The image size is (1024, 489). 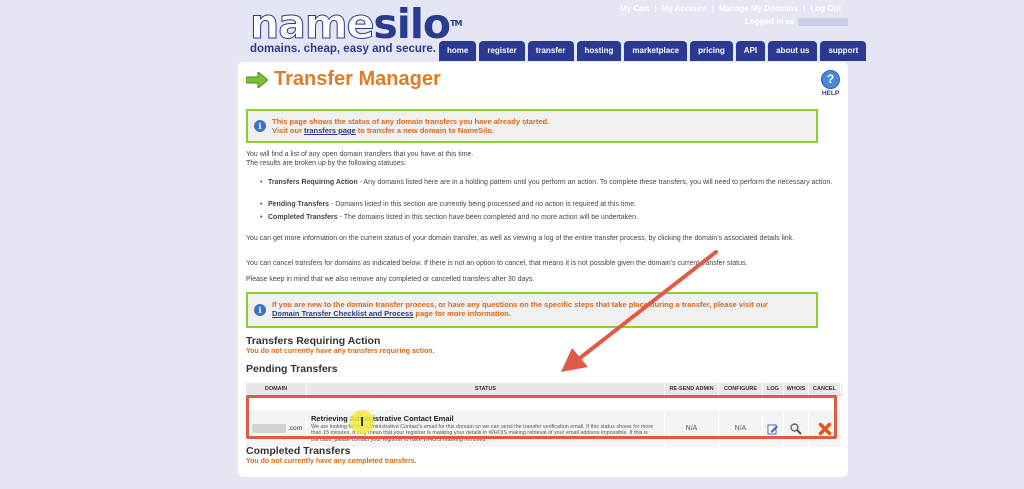 What do you see at coordinates (362, 422) in the screenshot?
I see `text-cursor-icon: I` at bounding box center [362, 422].